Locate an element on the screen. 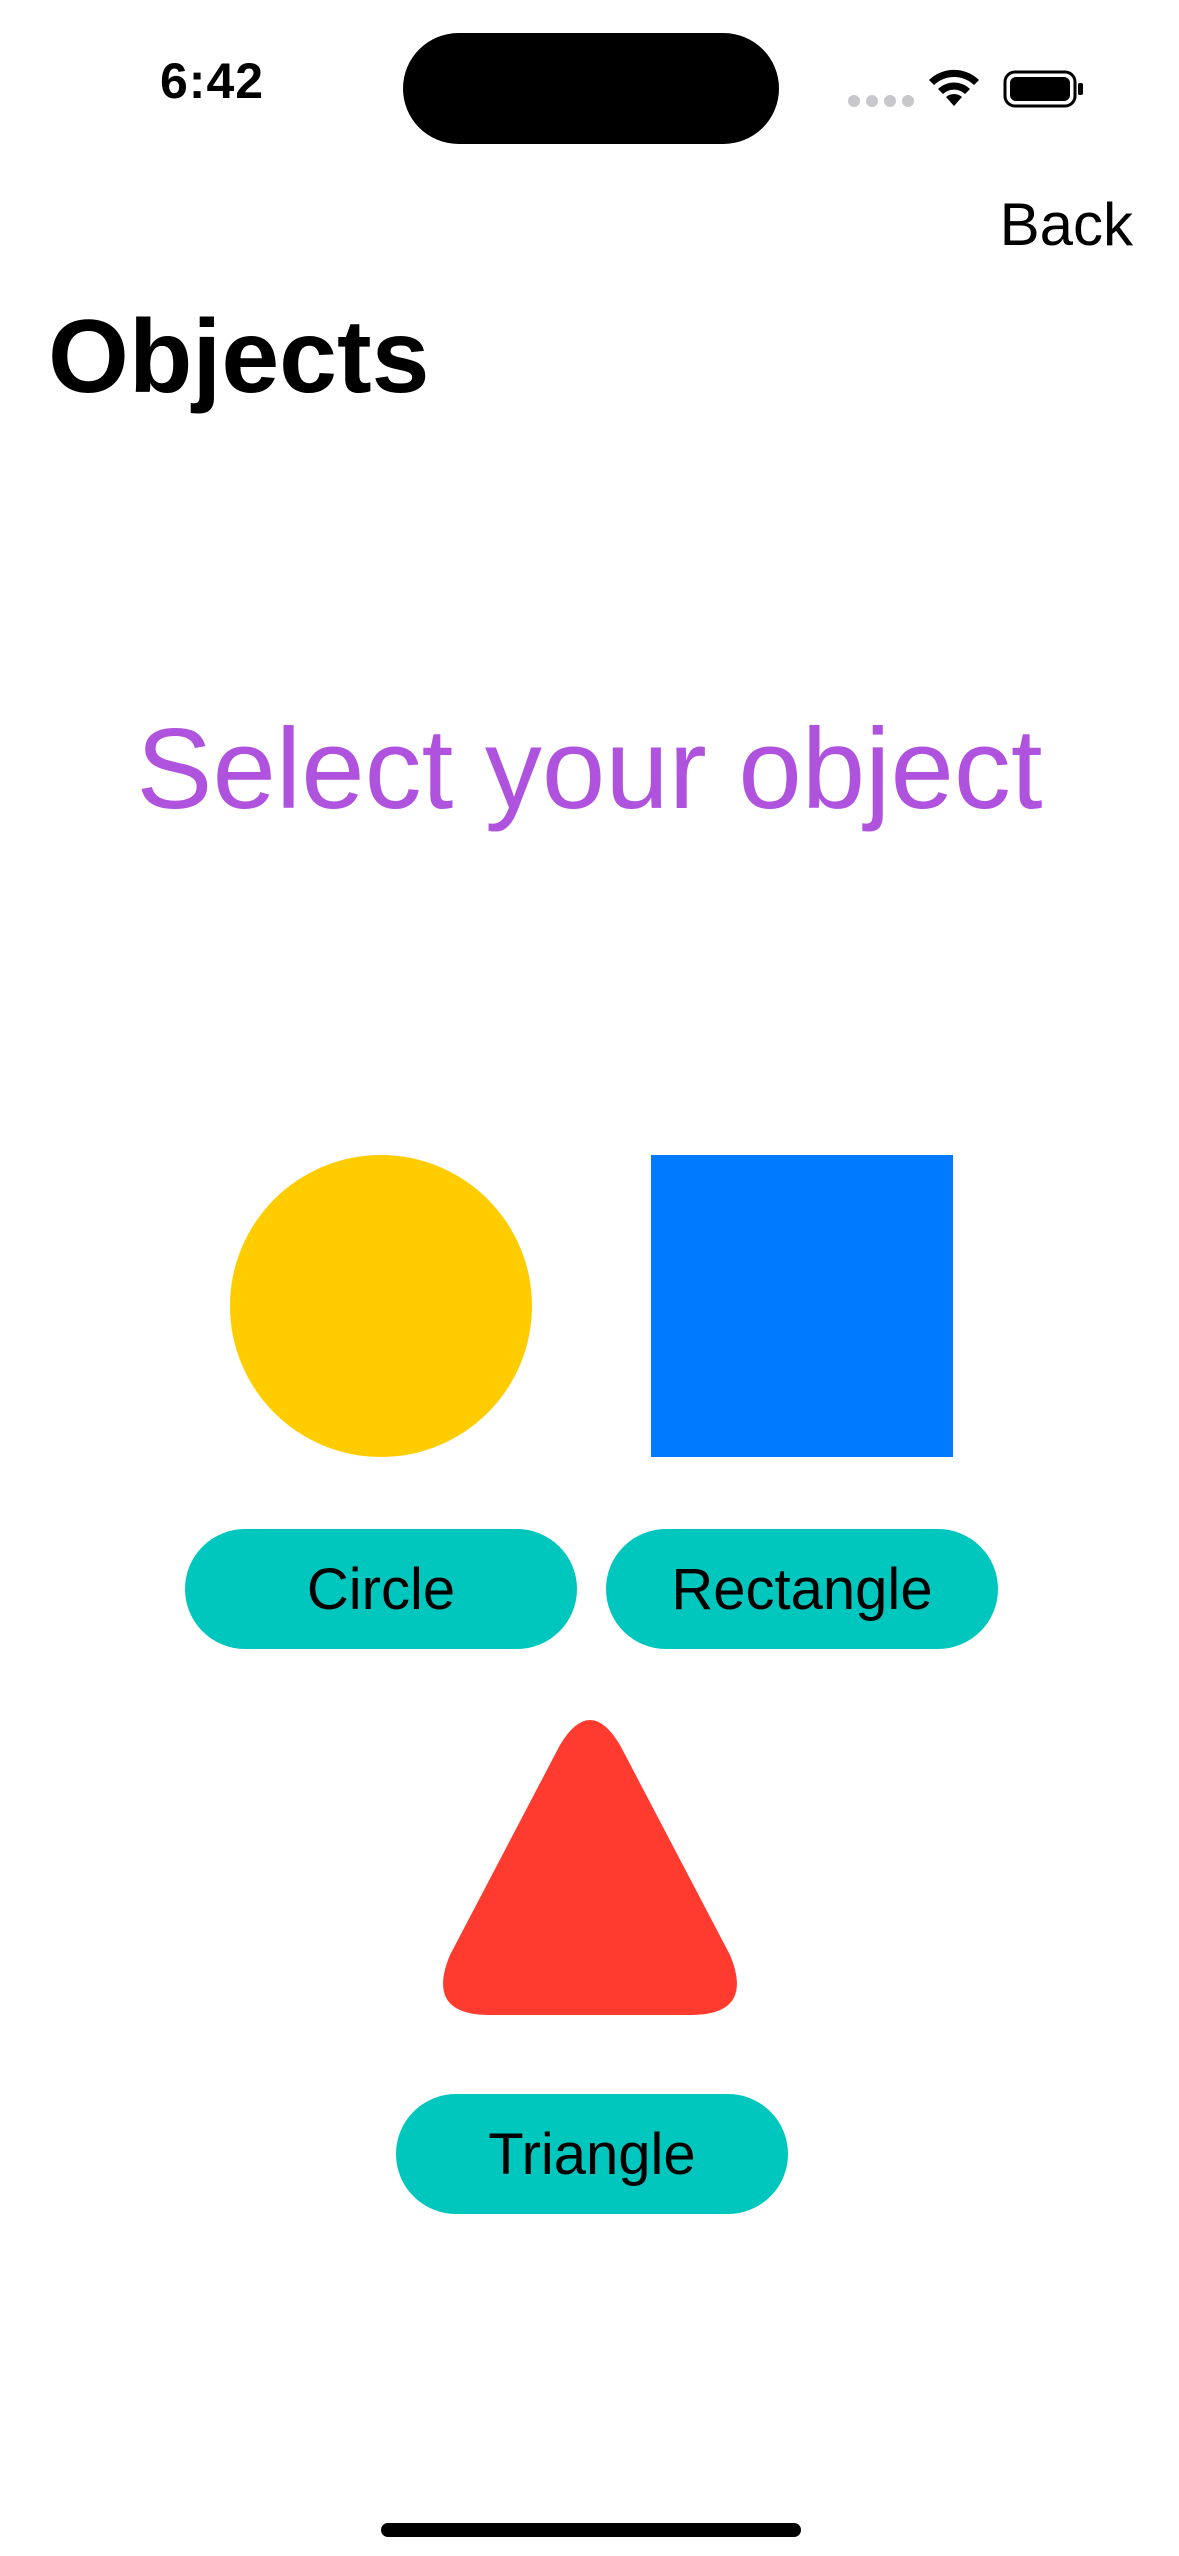 This screenshot has width=1179, height=2556. page-title: Objects is located at coordinates (239, 357).